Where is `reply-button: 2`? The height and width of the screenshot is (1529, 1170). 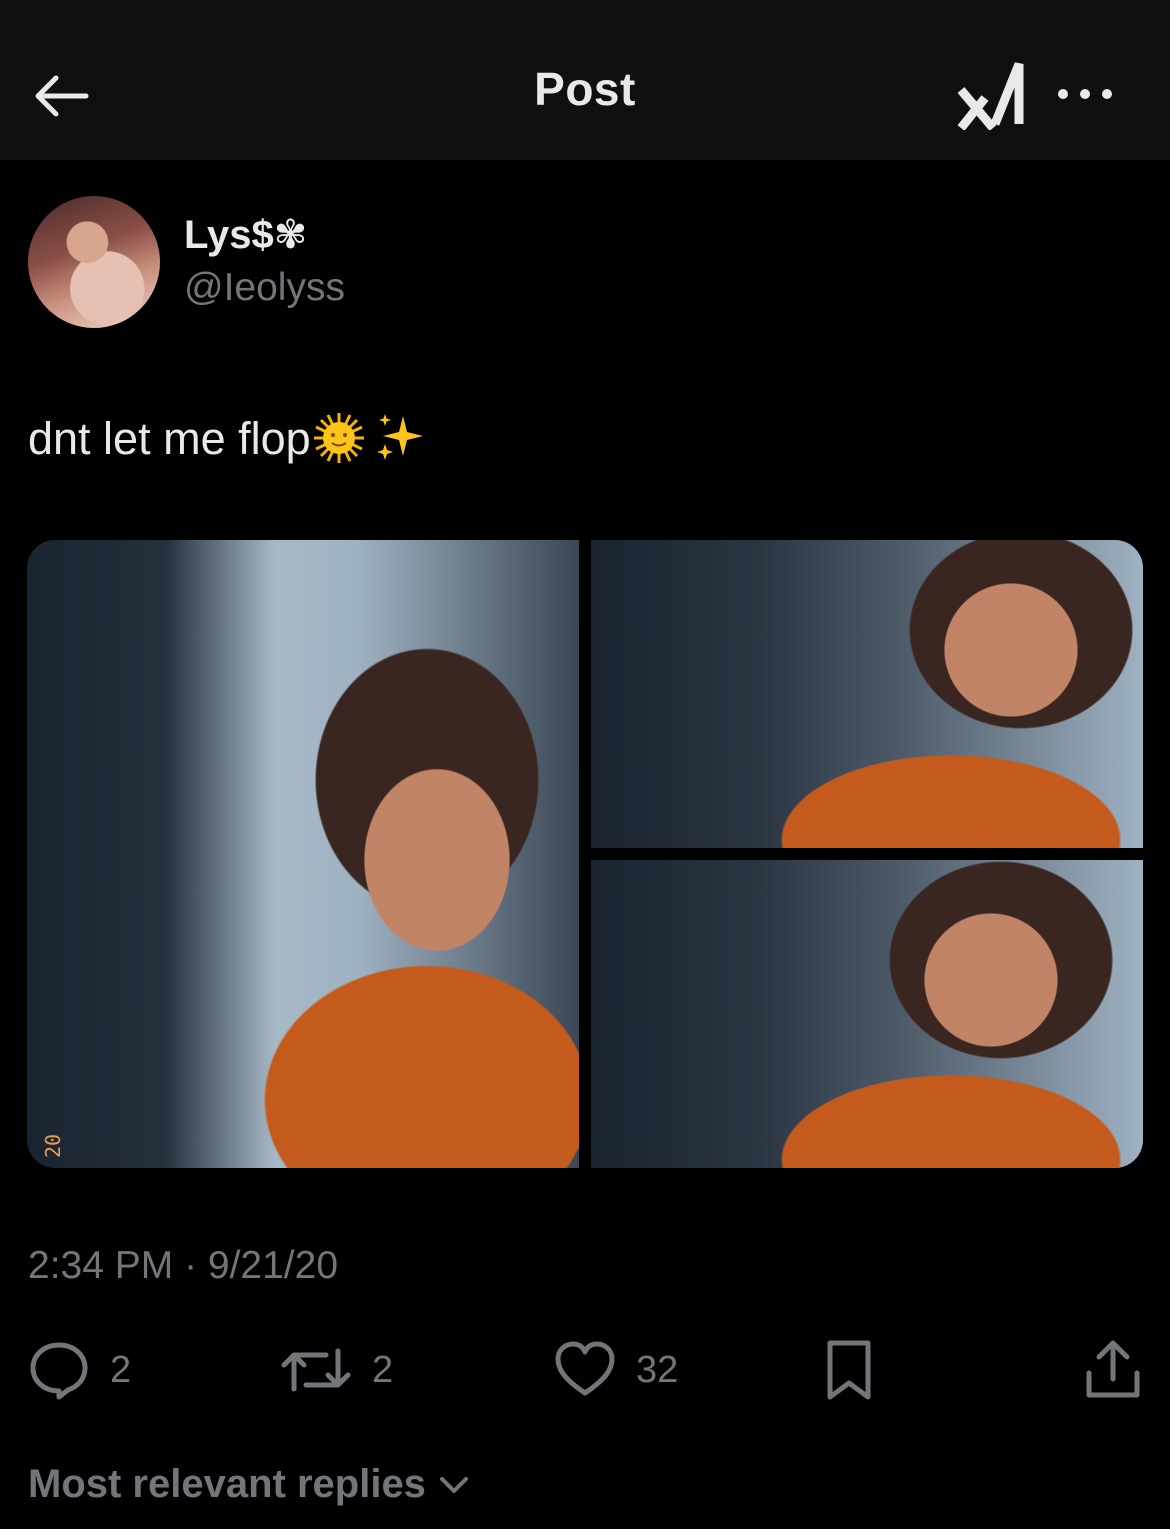 reply-button: 2 is located at coordinates (79, 1370).